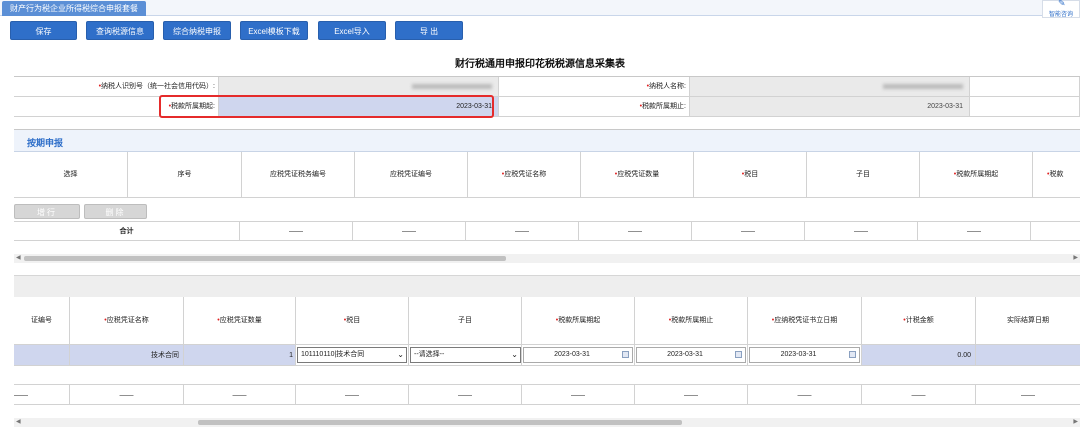 The image size is (1080, 435). Describe the element at coordinates (326, 106) in the screenshot. I see `highlight-box` at that location.